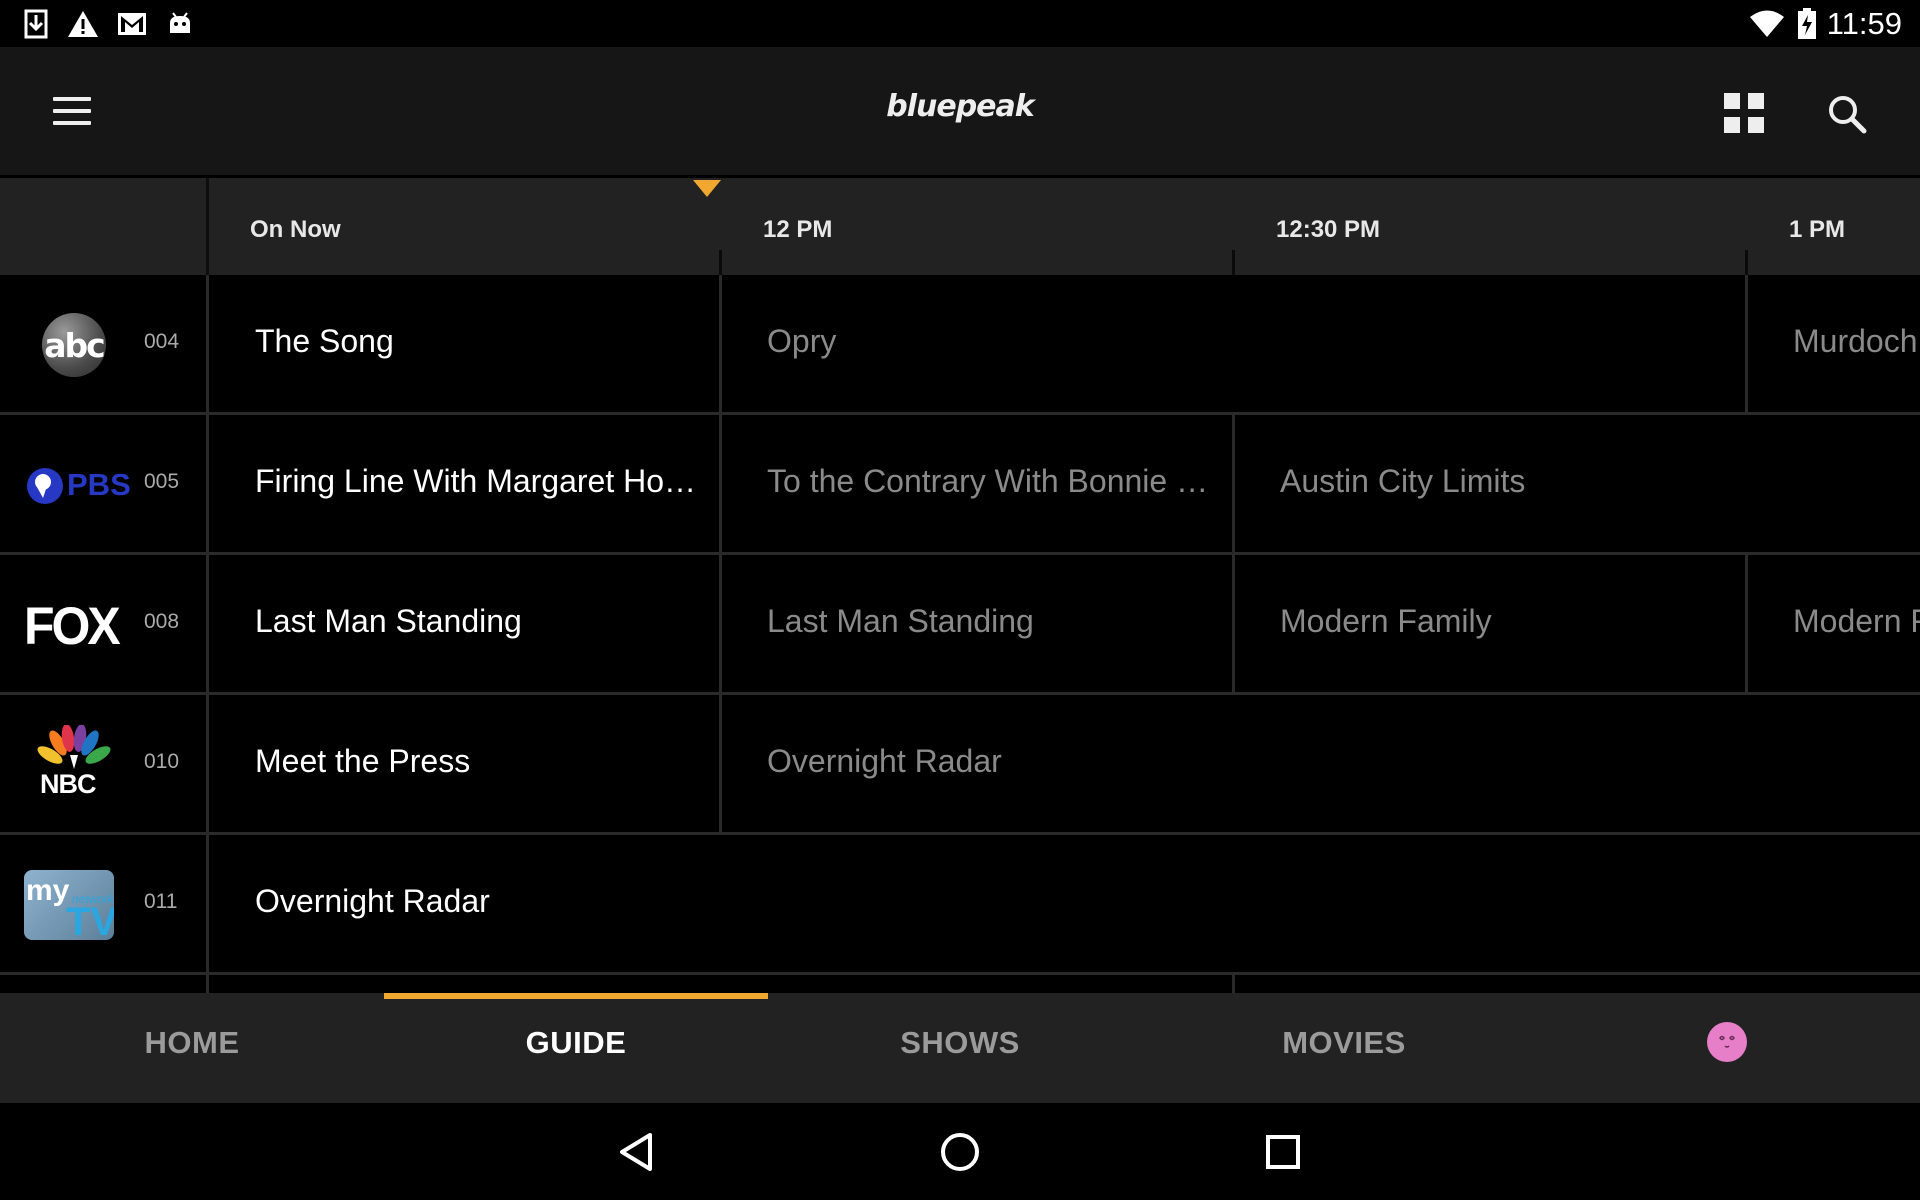 The image size is (1920, 1200). What do you see at coordinates (72, 626) in the screenshot?
I see `fox-logo: FOX` at bounding box center [72, 626].